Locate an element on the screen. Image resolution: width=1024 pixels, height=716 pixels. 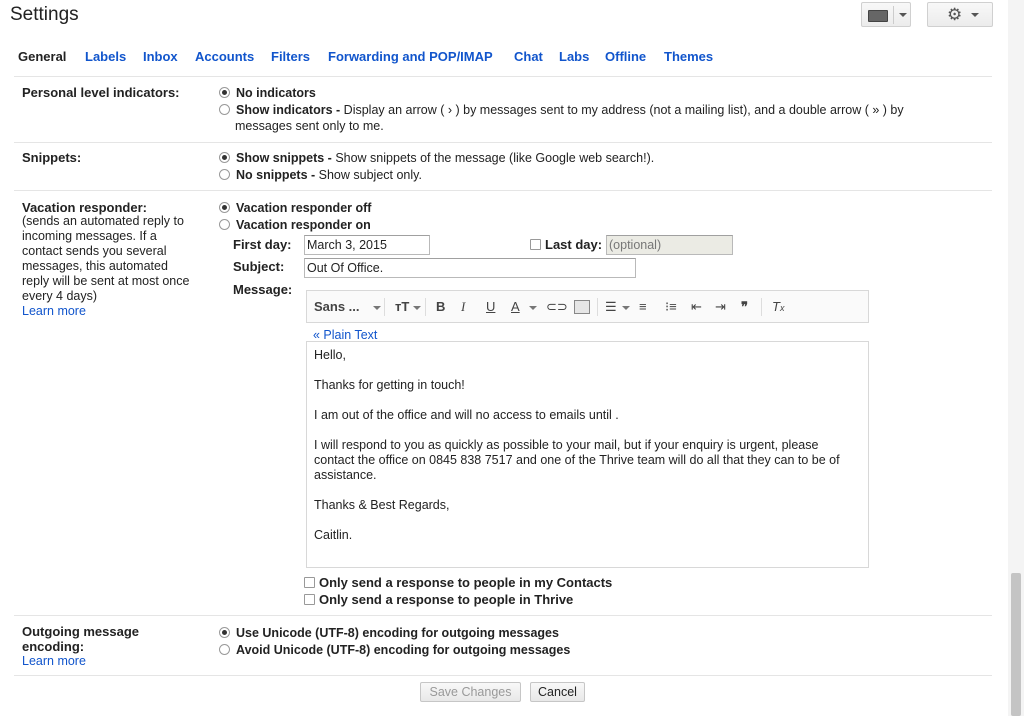
tab-accounts: Accounts is located at coordinates (224, 56).